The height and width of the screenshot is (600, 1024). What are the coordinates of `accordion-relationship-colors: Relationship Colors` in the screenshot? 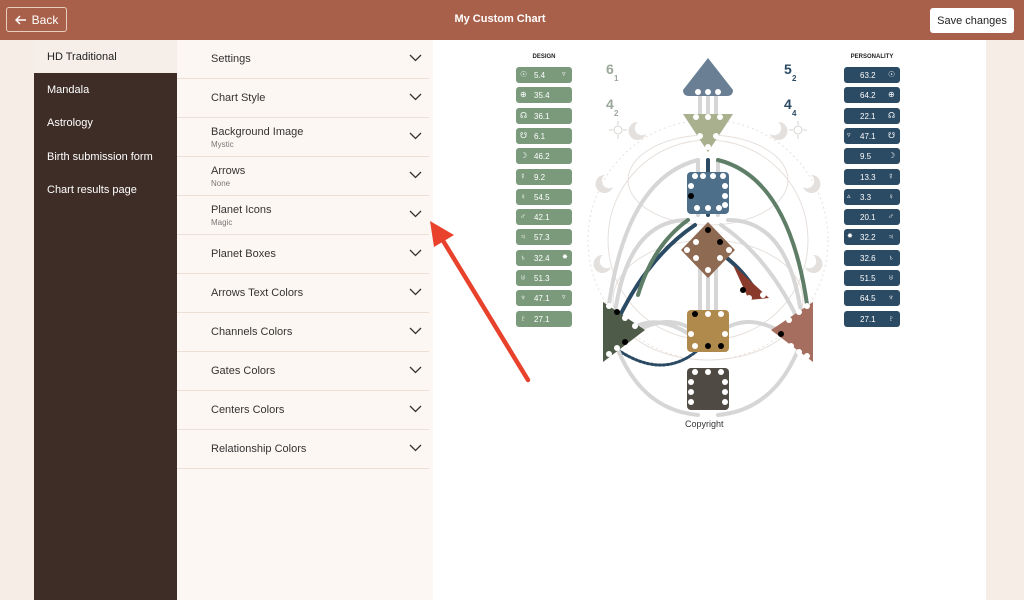 It's located at (303, 449).